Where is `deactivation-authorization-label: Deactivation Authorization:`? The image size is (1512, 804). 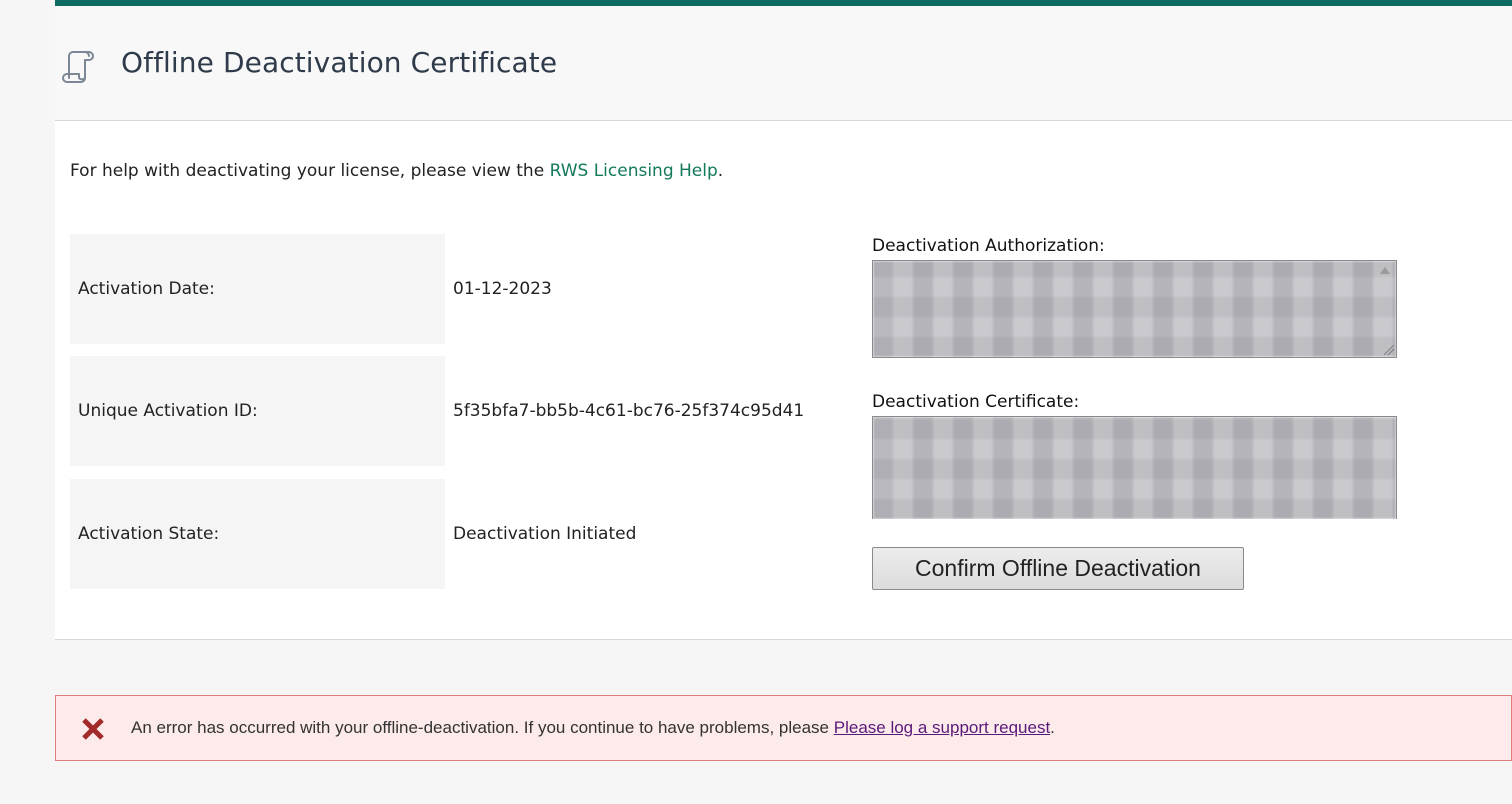
deactivation-authorization-label: Deactivation Authorization: is located at coordinates (988, 246).